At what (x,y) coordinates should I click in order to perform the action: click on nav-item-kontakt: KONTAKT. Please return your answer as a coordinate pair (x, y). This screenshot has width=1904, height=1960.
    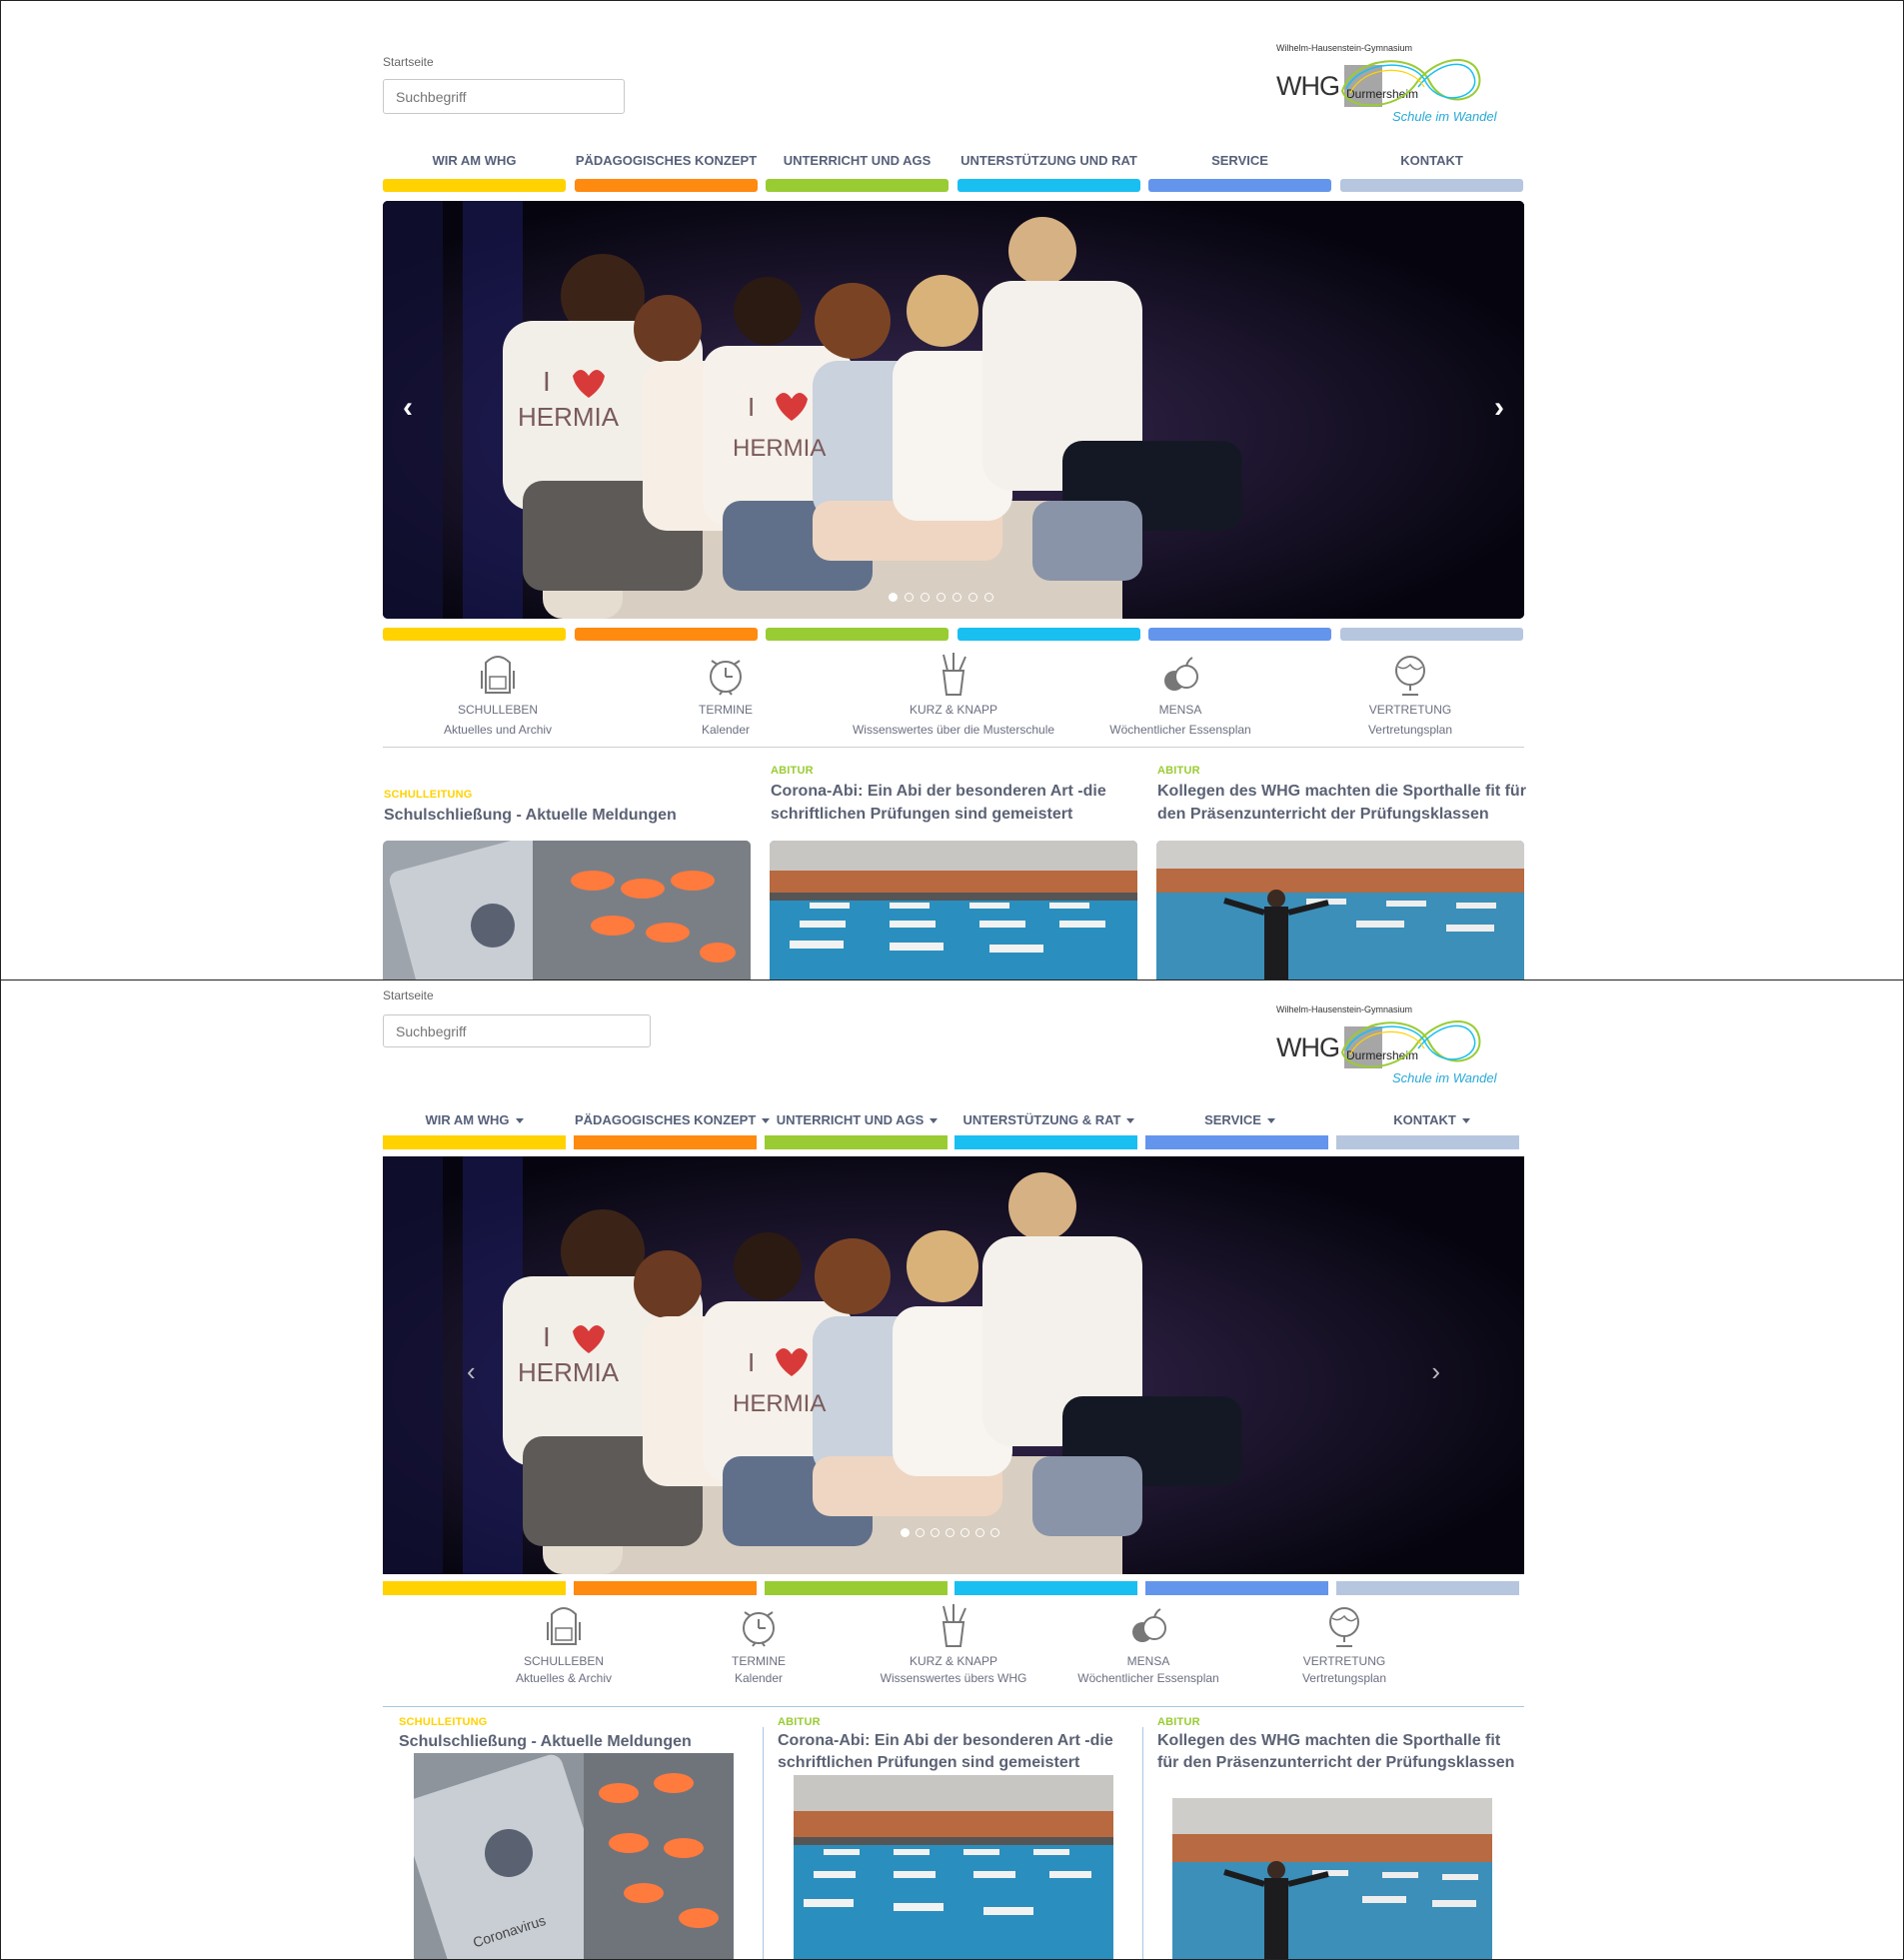
    Looking at the image, I should click on (1431, 161).